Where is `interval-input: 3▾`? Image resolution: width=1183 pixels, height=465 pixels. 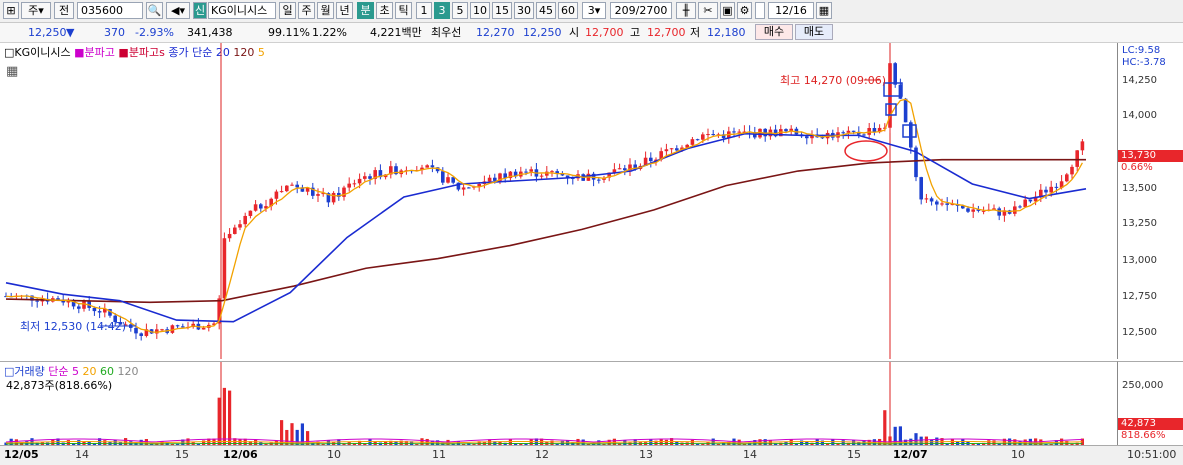
interval-input: 3▾ is located at coordinates (594, 10).